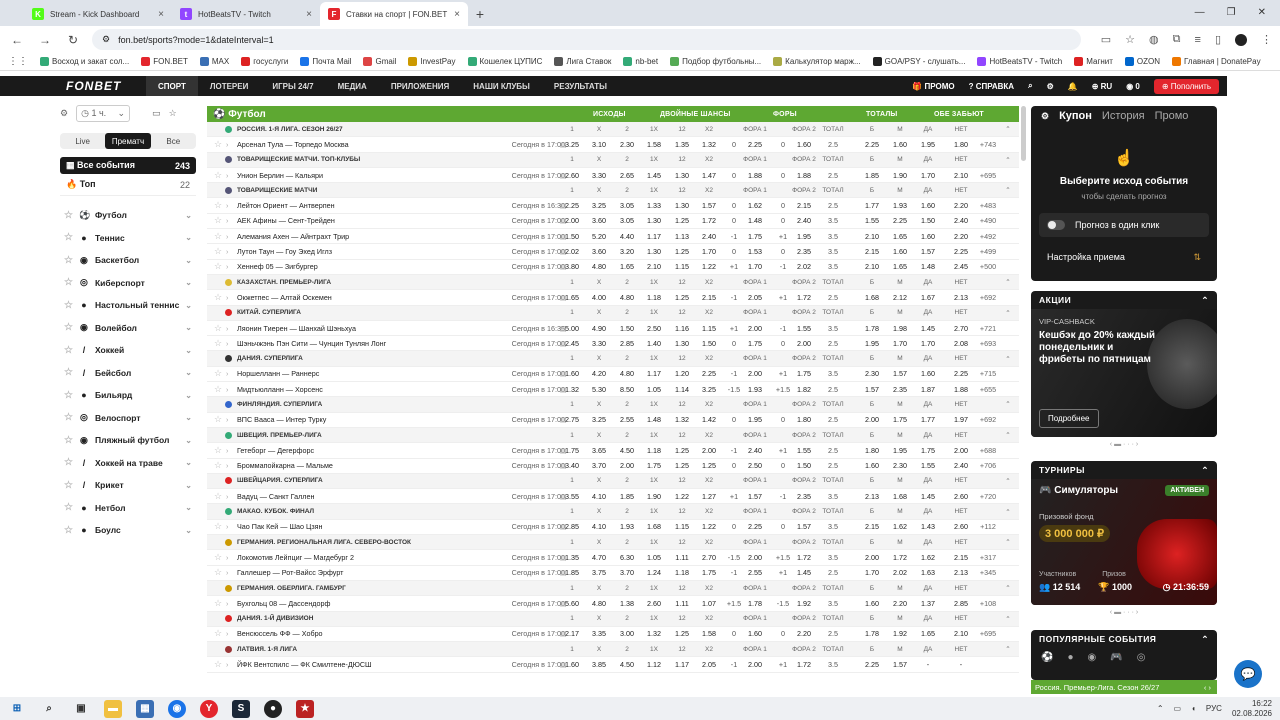 This screenshot has height=720, width=1280. Describe the element at coordinates (900, 266) in the screenshot. I see `odds-cell: 1.65` at that location.